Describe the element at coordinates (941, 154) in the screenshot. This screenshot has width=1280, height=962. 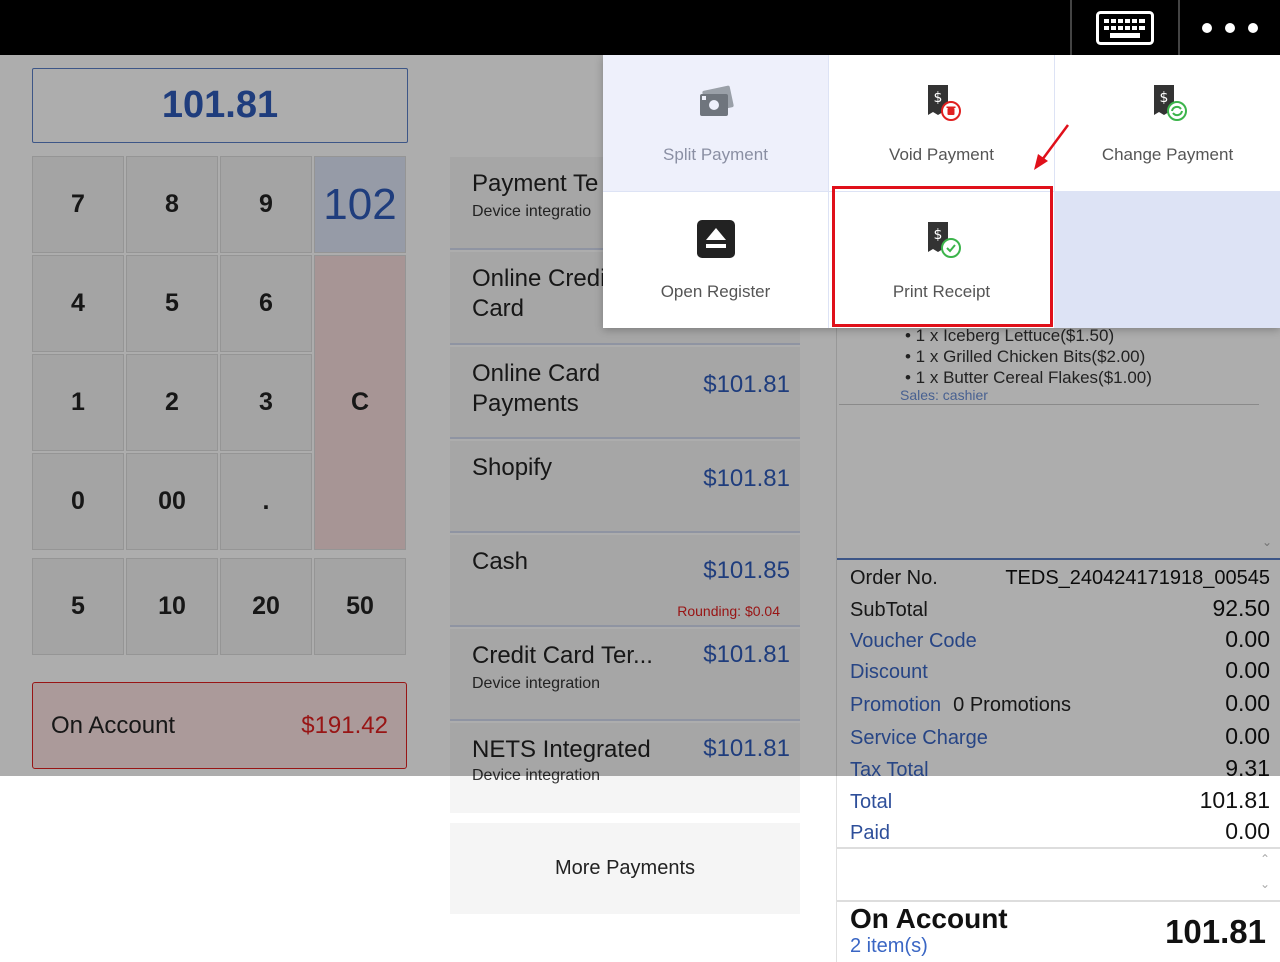
I see `void-payment-label: Void Payment` at that location.